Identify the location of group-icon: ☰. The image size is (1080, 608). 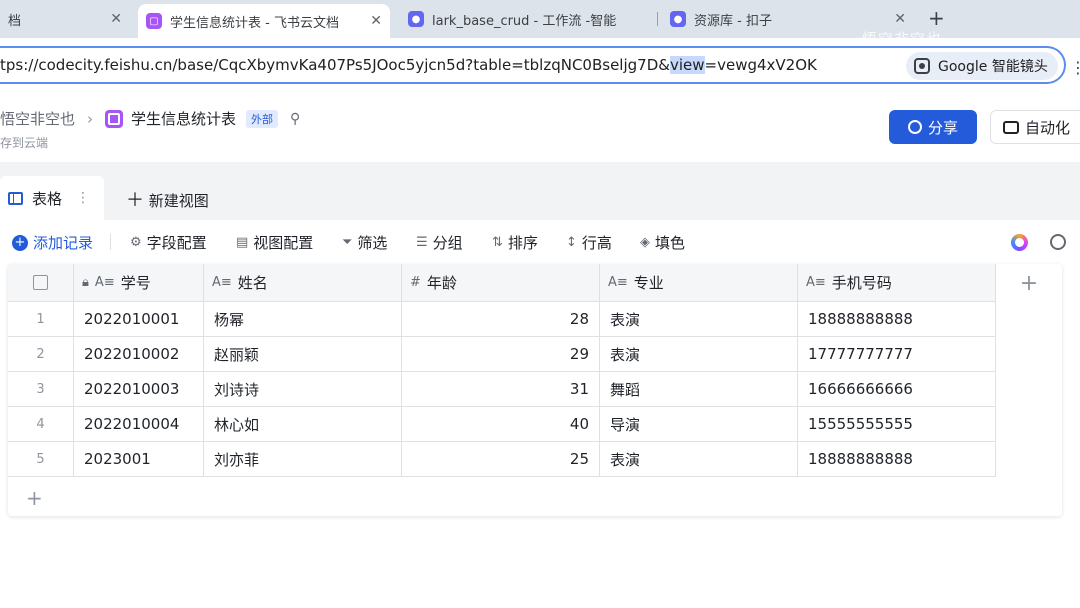
(422, 242).